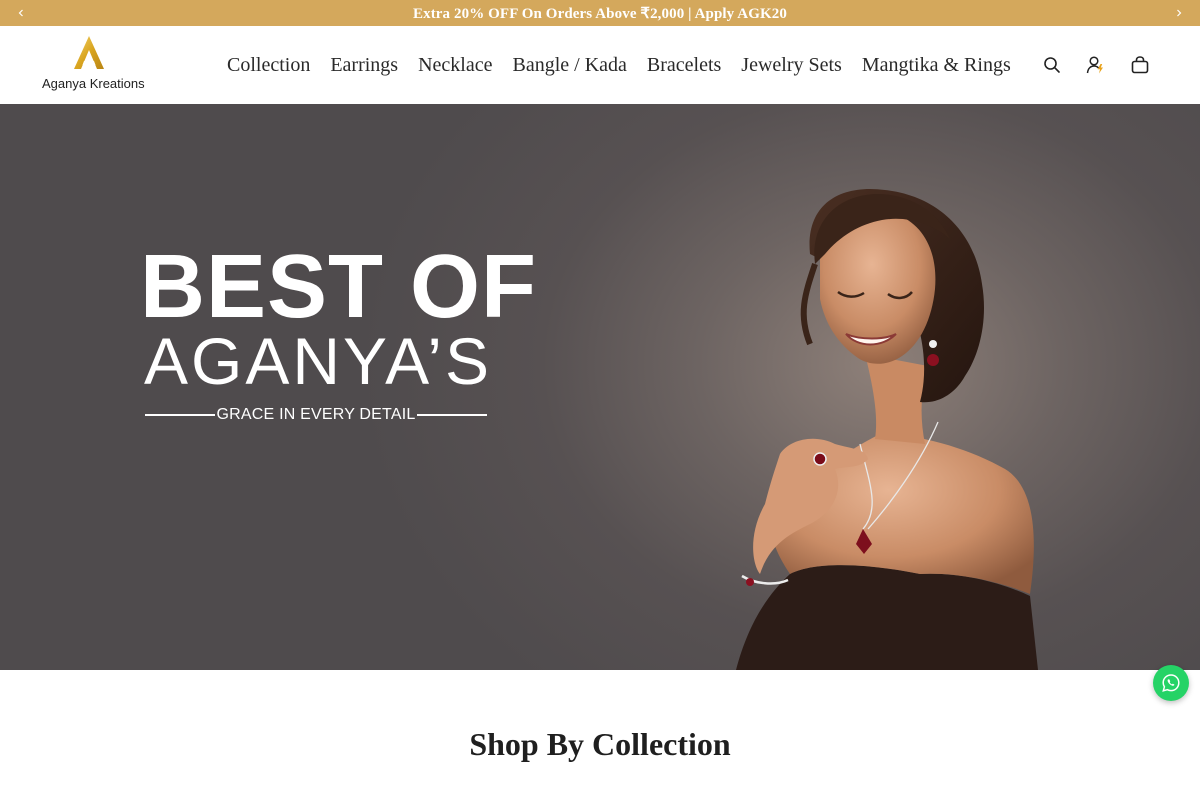  I want to click on search-icon, so click(1052, 65).